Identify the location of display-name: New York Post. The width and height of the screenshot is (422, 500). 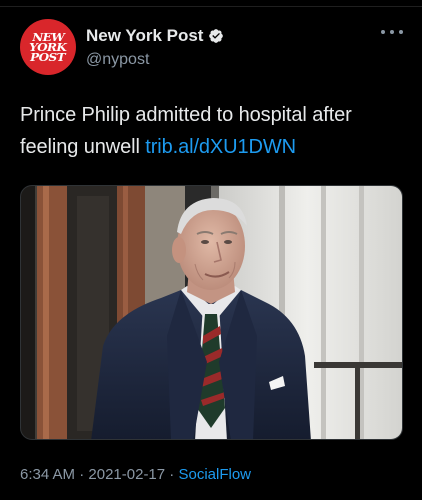
(144, 36).